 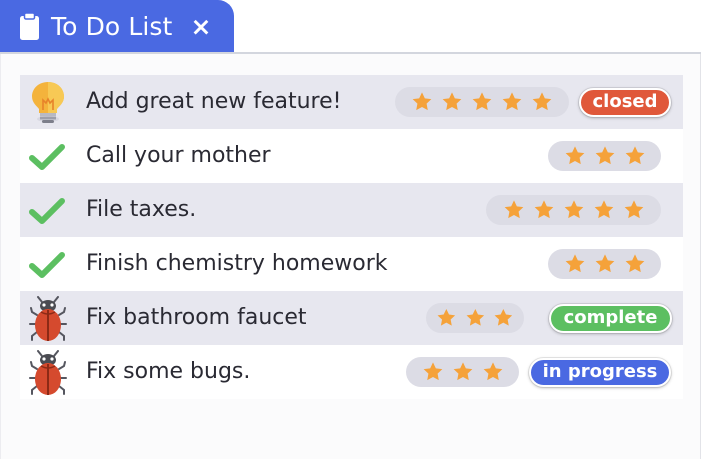 What do you see at coordinates (214, 101) in the screenshot?
I see `todo-label: Add great new feature!` at bounding box center [214, 101].